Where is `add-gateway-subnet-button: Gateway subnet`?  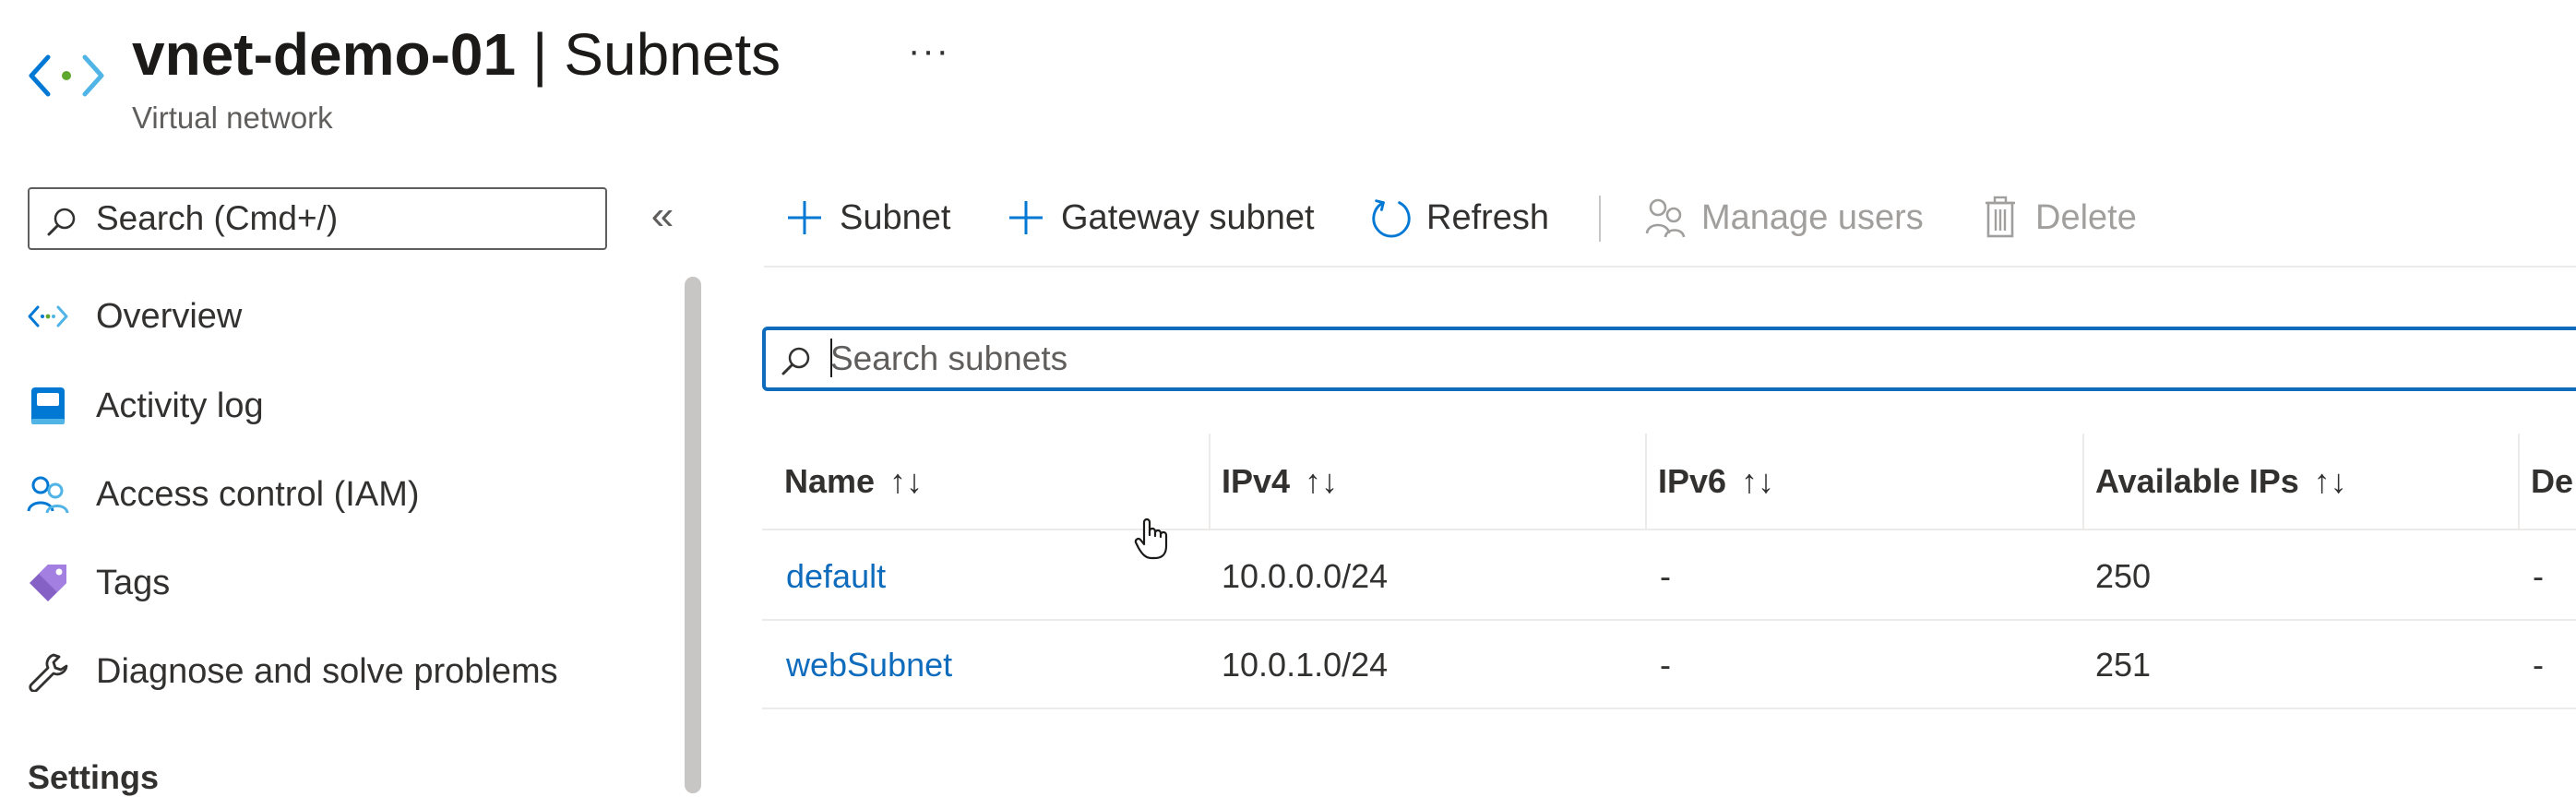 add-gateway-subnet-button: Gateway subnet is located at coordinates (1159, 218).